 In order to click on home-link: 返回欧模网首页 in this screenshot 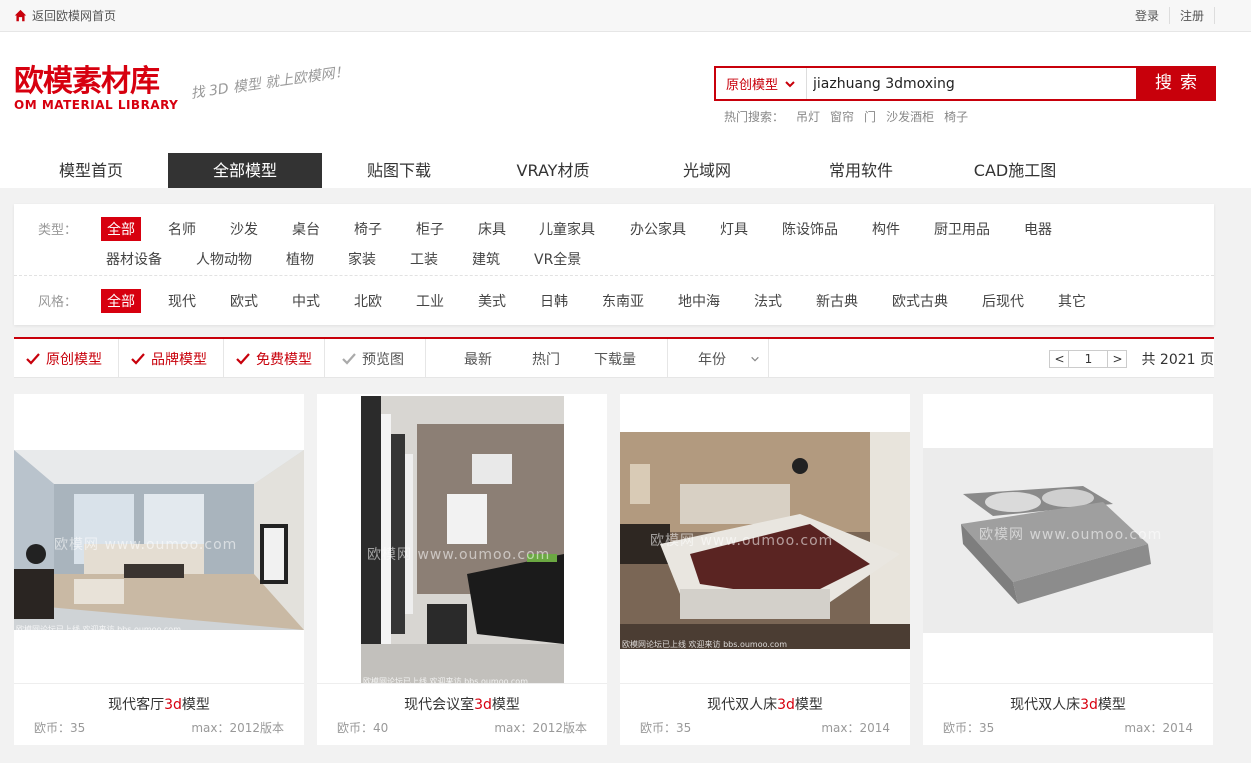, I will do `click(65, 15)`.